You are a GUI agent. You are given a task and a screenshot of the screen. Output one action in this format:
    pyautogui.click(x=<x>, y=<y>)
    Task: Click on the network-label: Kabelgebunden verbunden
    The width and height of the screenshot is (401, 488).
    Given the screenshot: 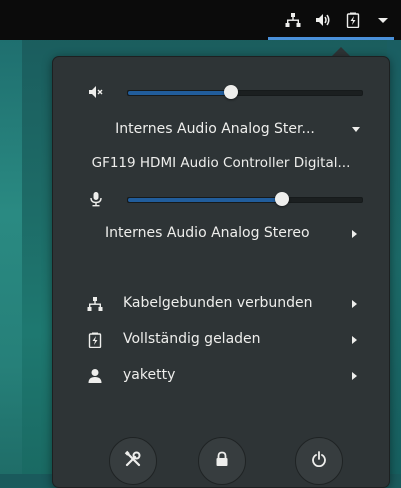 What is the action you would take?
    pyautogui.click(x=218, y=303)
    